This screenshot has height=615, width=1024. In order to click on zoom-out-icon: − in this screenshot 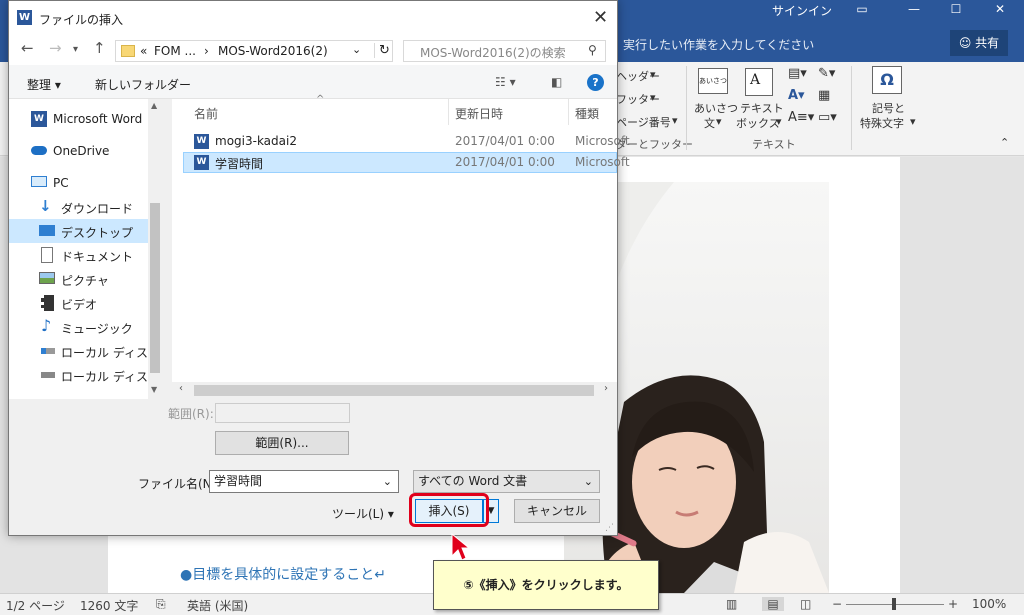, I will do `click(837, 604)`.